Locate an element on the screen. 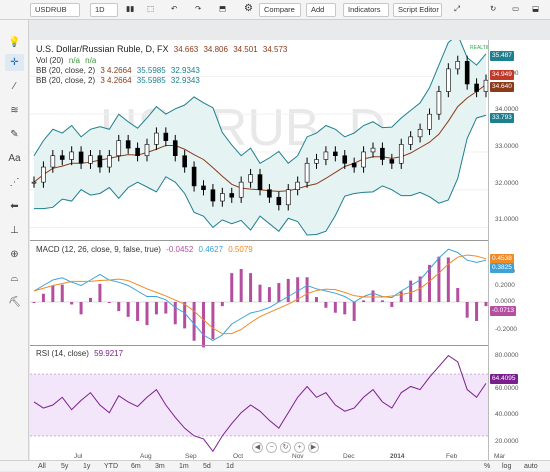 The image size is (550, 472). price-tick: 34.0000 is located at coordinates (507, 109).